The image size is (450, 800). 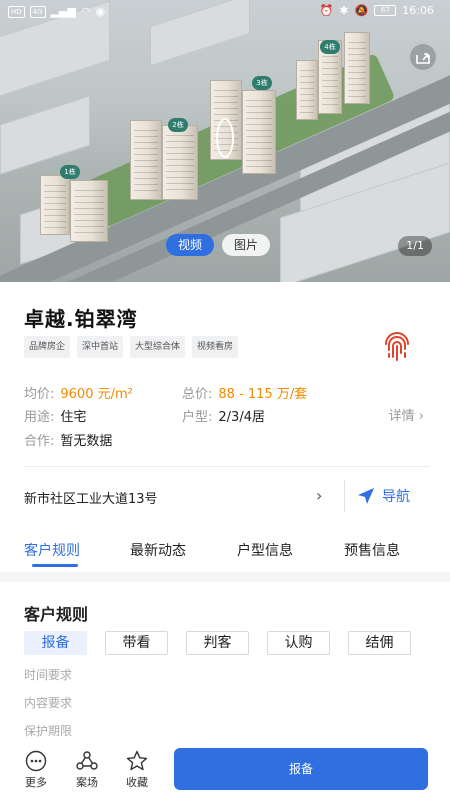 What do you see at coordinates (401, 416) in the screenshot?
I see `detail-label: 详情` at bounding box center [401, 416].